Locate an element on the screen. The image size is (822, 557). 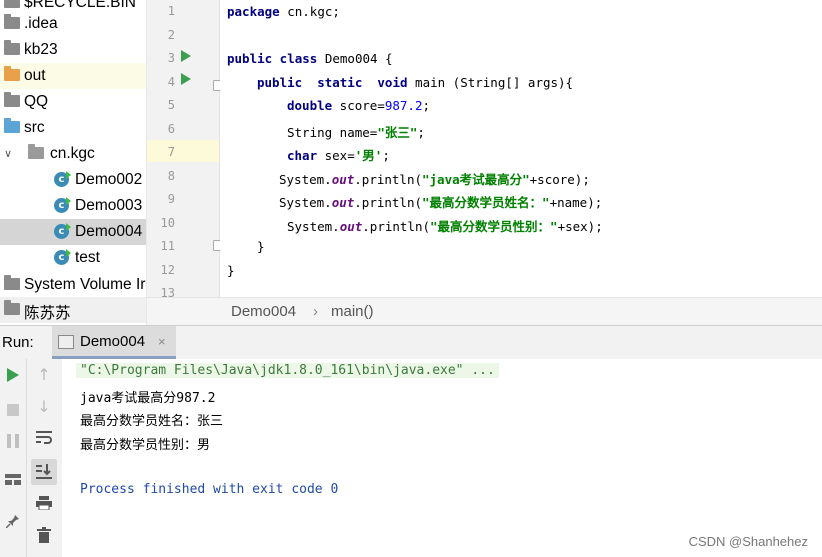
tree-item-kb23: kb23 is located at coordinates (73, 50).